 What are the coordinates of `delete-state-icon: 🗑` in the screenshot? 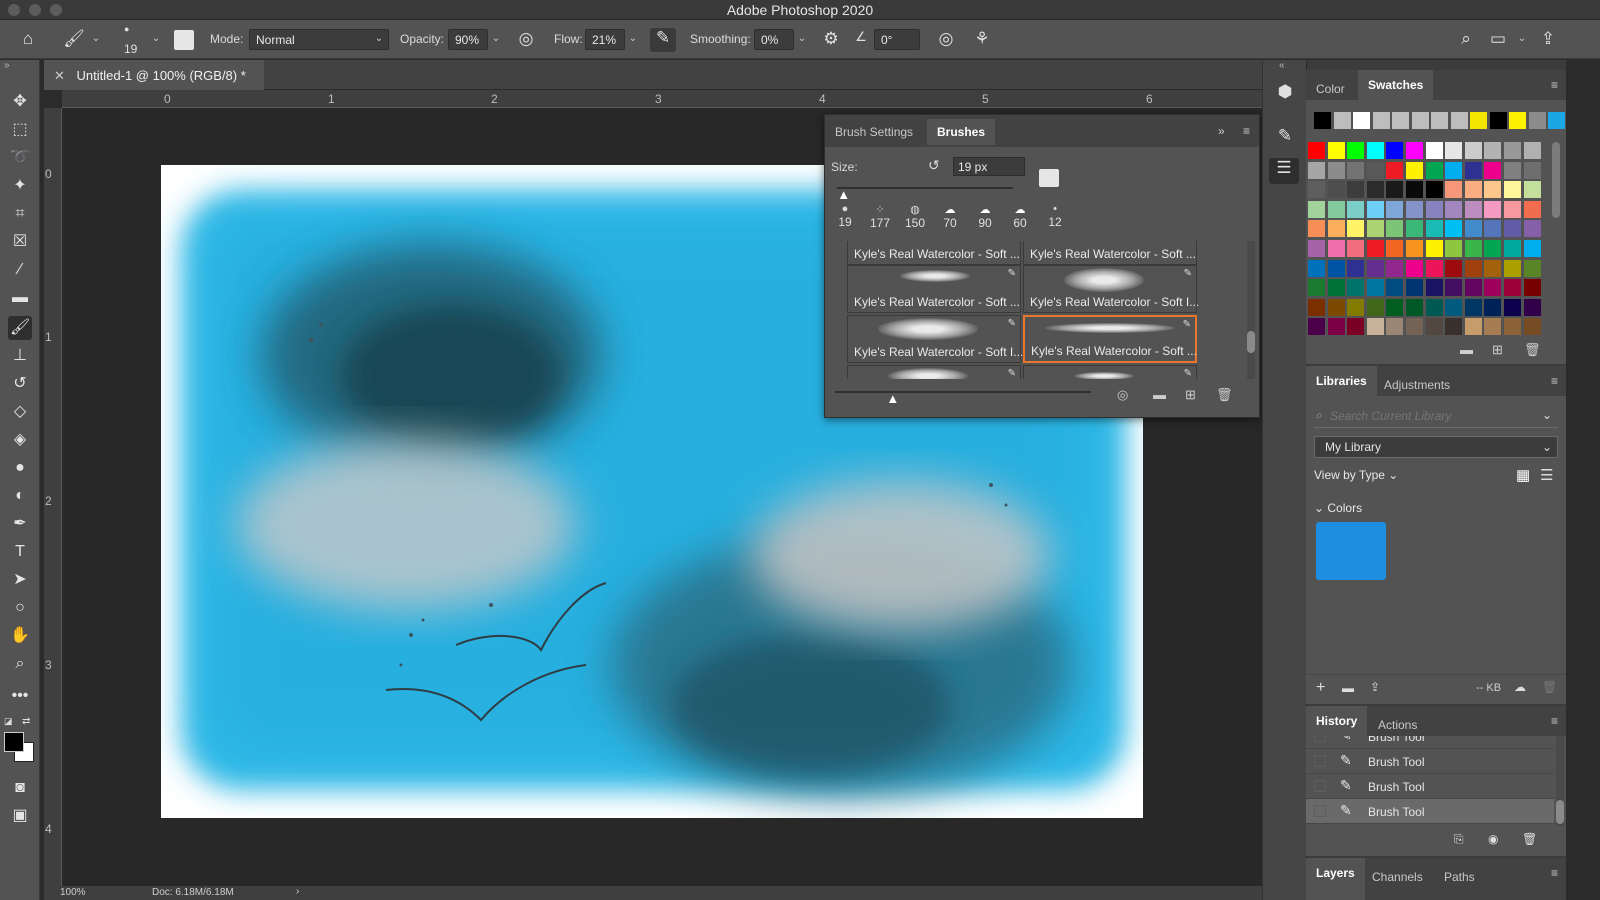 It's located at (1529, 839).